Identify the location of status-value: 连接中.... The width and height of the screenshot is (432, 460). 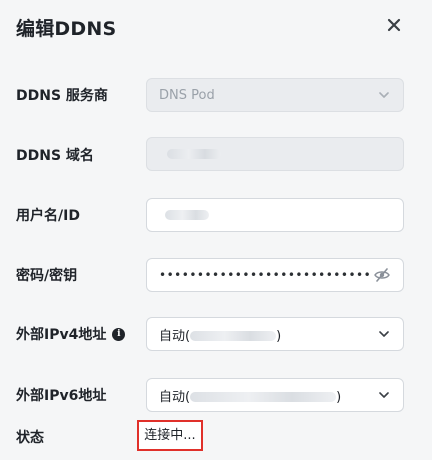
(170, 435).